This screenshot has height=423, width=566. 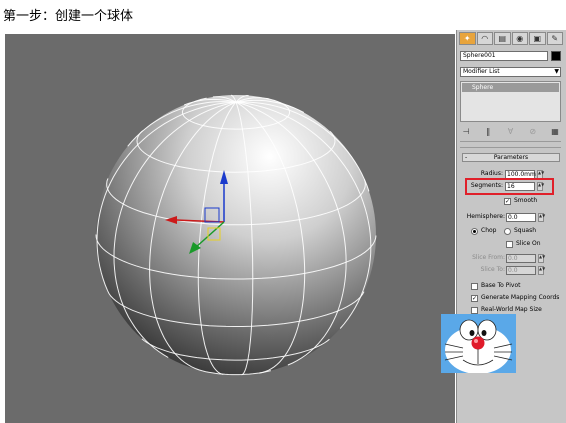 I want to click on smooth-checkbox: ✓, so click(x=507, y=201).